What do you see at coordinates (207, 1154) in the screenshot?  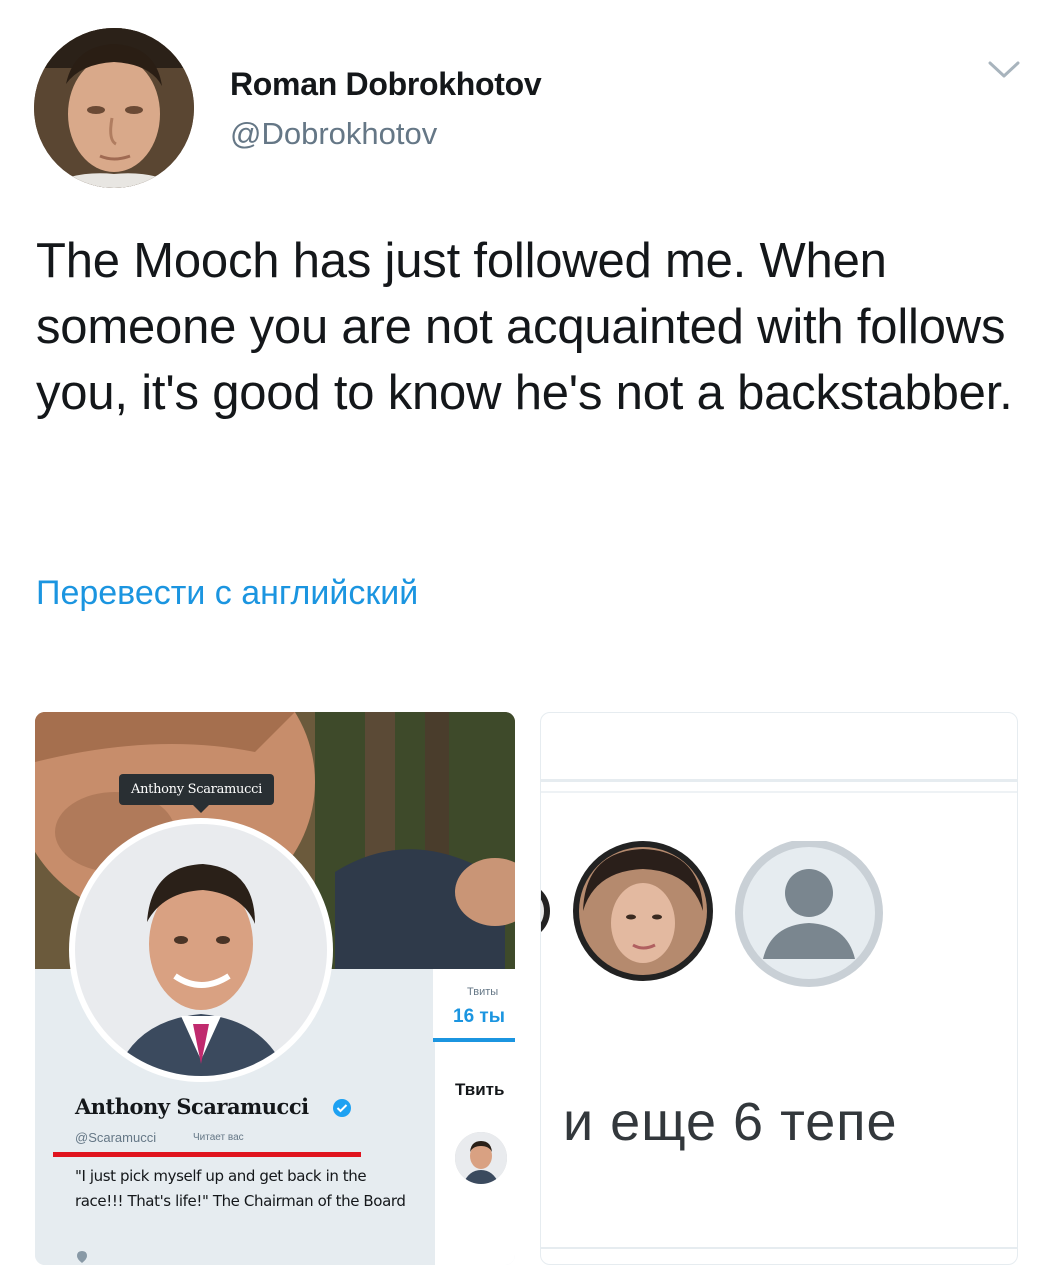 I see `red-underline` at bounding box center [207, 1154].